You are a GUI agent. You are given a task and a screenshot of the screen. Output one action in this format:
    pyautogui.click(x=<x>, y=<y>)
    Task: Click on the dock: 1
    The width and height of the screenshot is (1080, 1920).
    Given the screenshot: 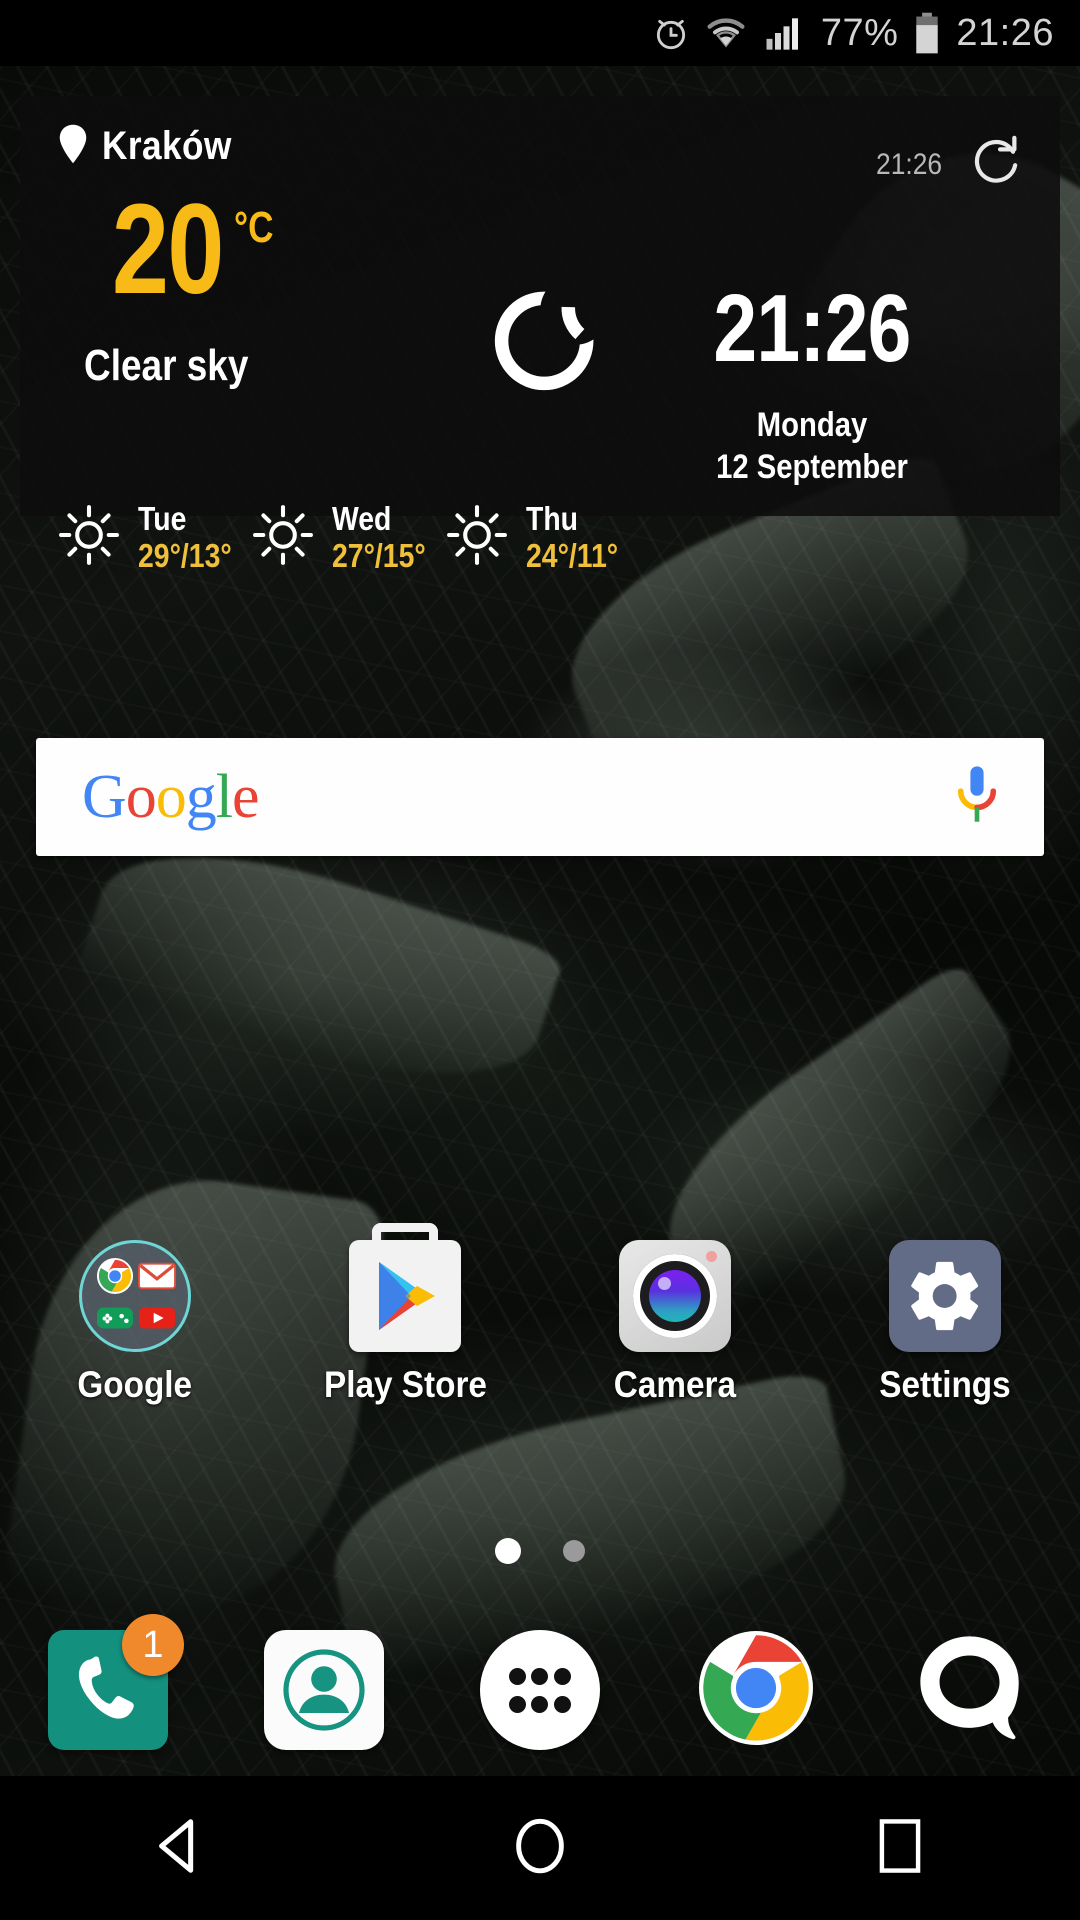 What is the action you would take?
    pyautogui.click(x=540, y=1690)
    